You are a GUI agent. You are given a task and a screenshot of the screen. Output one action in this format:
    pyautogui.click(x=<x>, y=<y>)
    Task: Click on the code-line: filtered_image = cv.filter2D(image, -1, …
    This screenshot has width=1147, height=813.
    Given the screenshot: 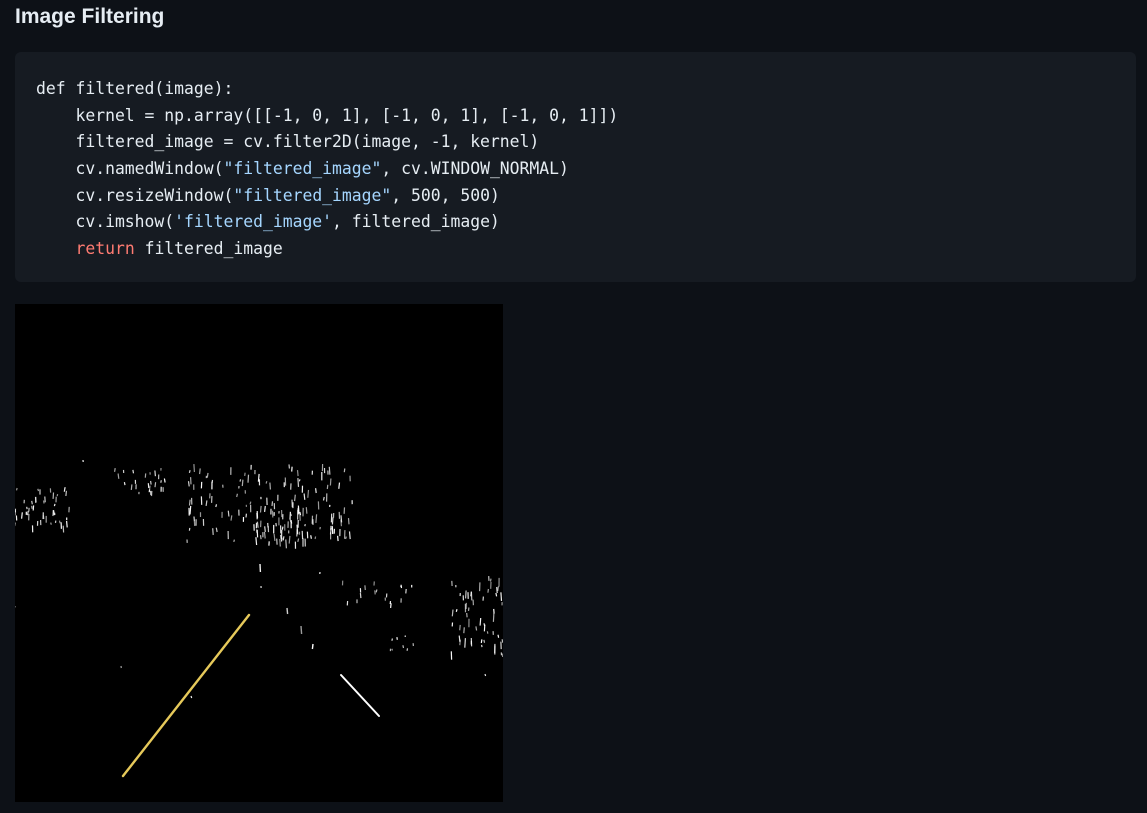 What is the action you would take?
    pyautogui.click(x=586, y=142)
    